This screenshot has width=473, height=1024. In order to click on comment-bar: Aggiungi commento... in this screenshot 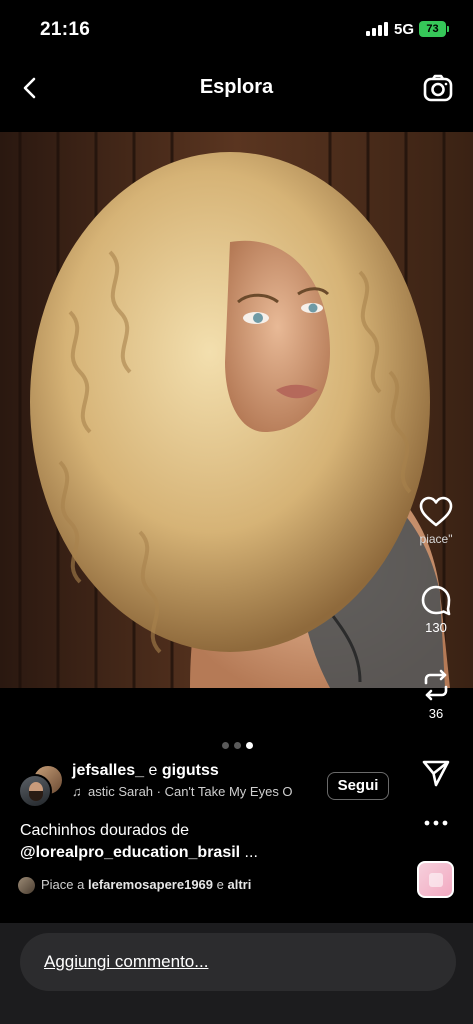, I will do `click(236, 973)`.